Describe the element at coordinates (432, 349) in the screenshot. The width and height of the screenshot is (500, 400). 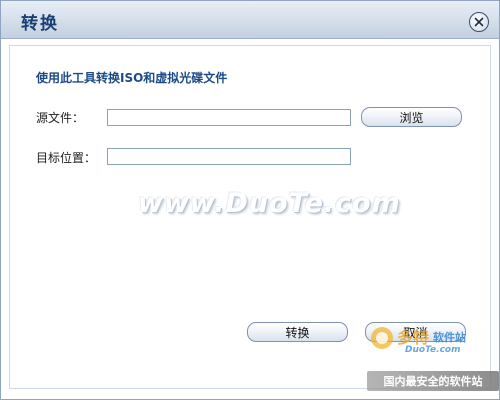
I see `watermark-logo-domain: DuoTe.com` at that location.